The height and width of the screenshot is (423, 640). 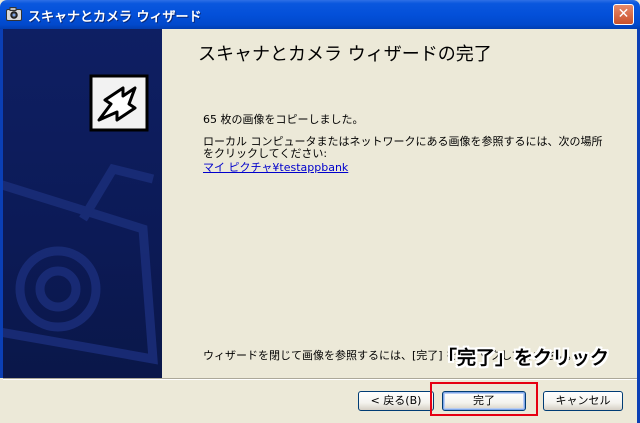 I want to click on camera-icon, so click(x=14, y=14).